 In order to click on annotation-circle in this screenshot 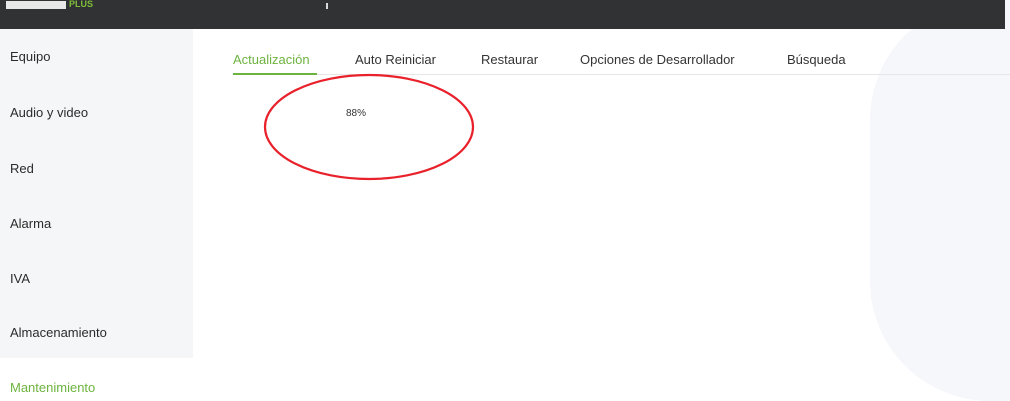, I will do `click(369, 127)`.